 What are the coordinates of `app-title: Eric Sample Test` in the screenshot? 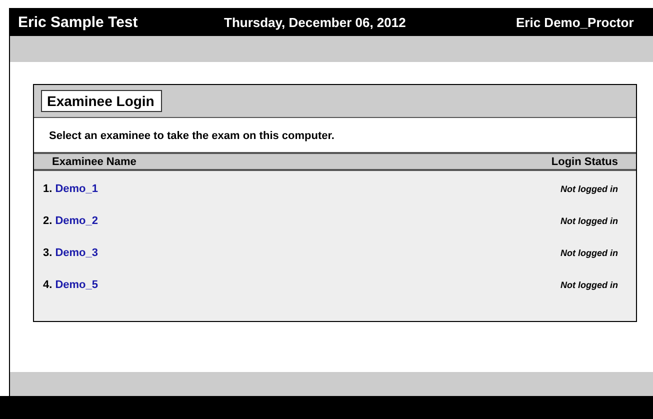 It's located at (78, 22).